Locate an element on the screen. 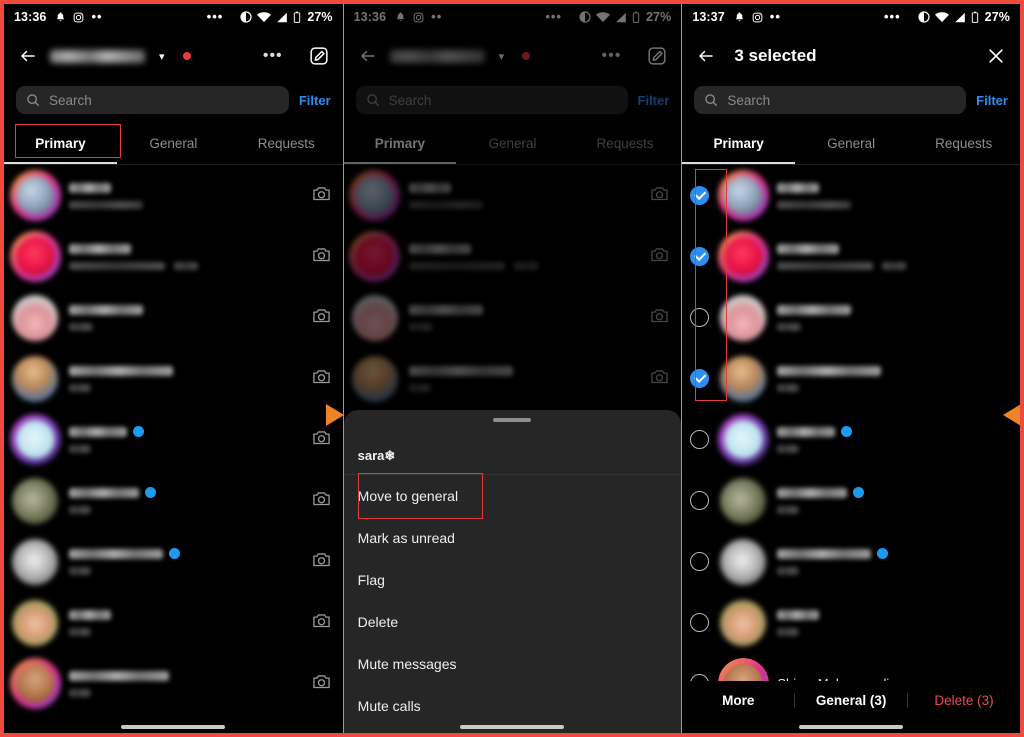 This screenshot has height=737, width=1024. delete-action-button: Delete (3) is located at coordinates (963, 700).